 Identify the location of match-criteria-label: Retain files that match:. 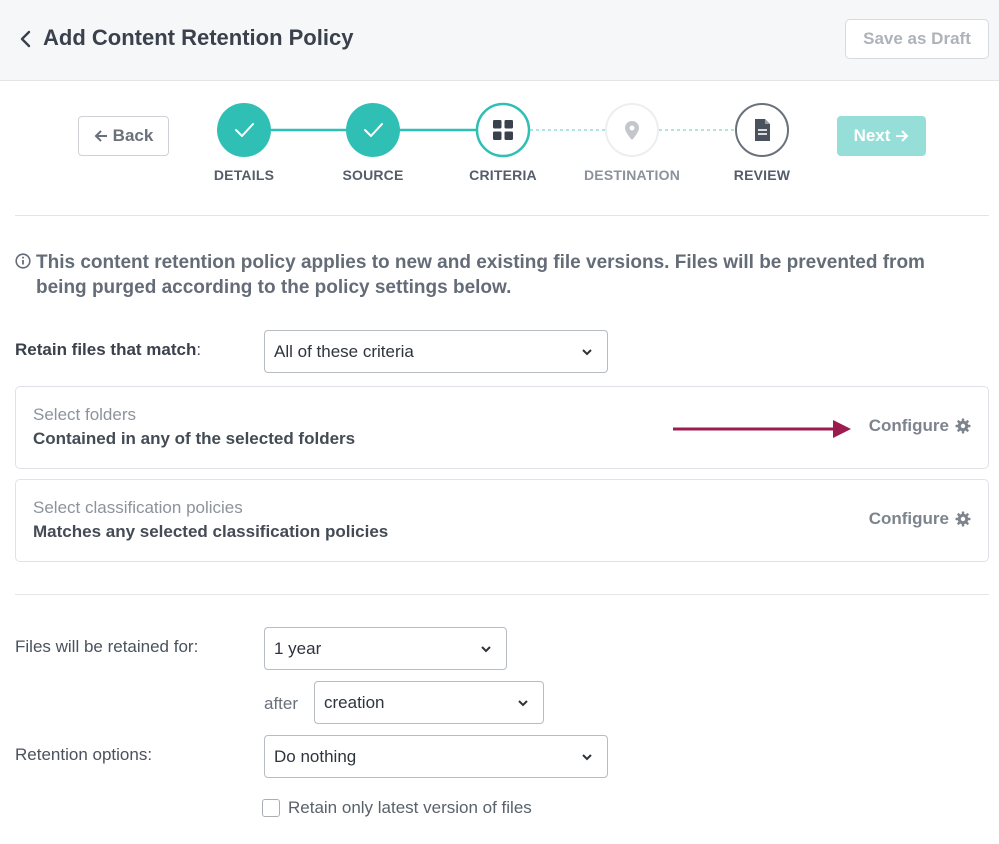
(108, 349).